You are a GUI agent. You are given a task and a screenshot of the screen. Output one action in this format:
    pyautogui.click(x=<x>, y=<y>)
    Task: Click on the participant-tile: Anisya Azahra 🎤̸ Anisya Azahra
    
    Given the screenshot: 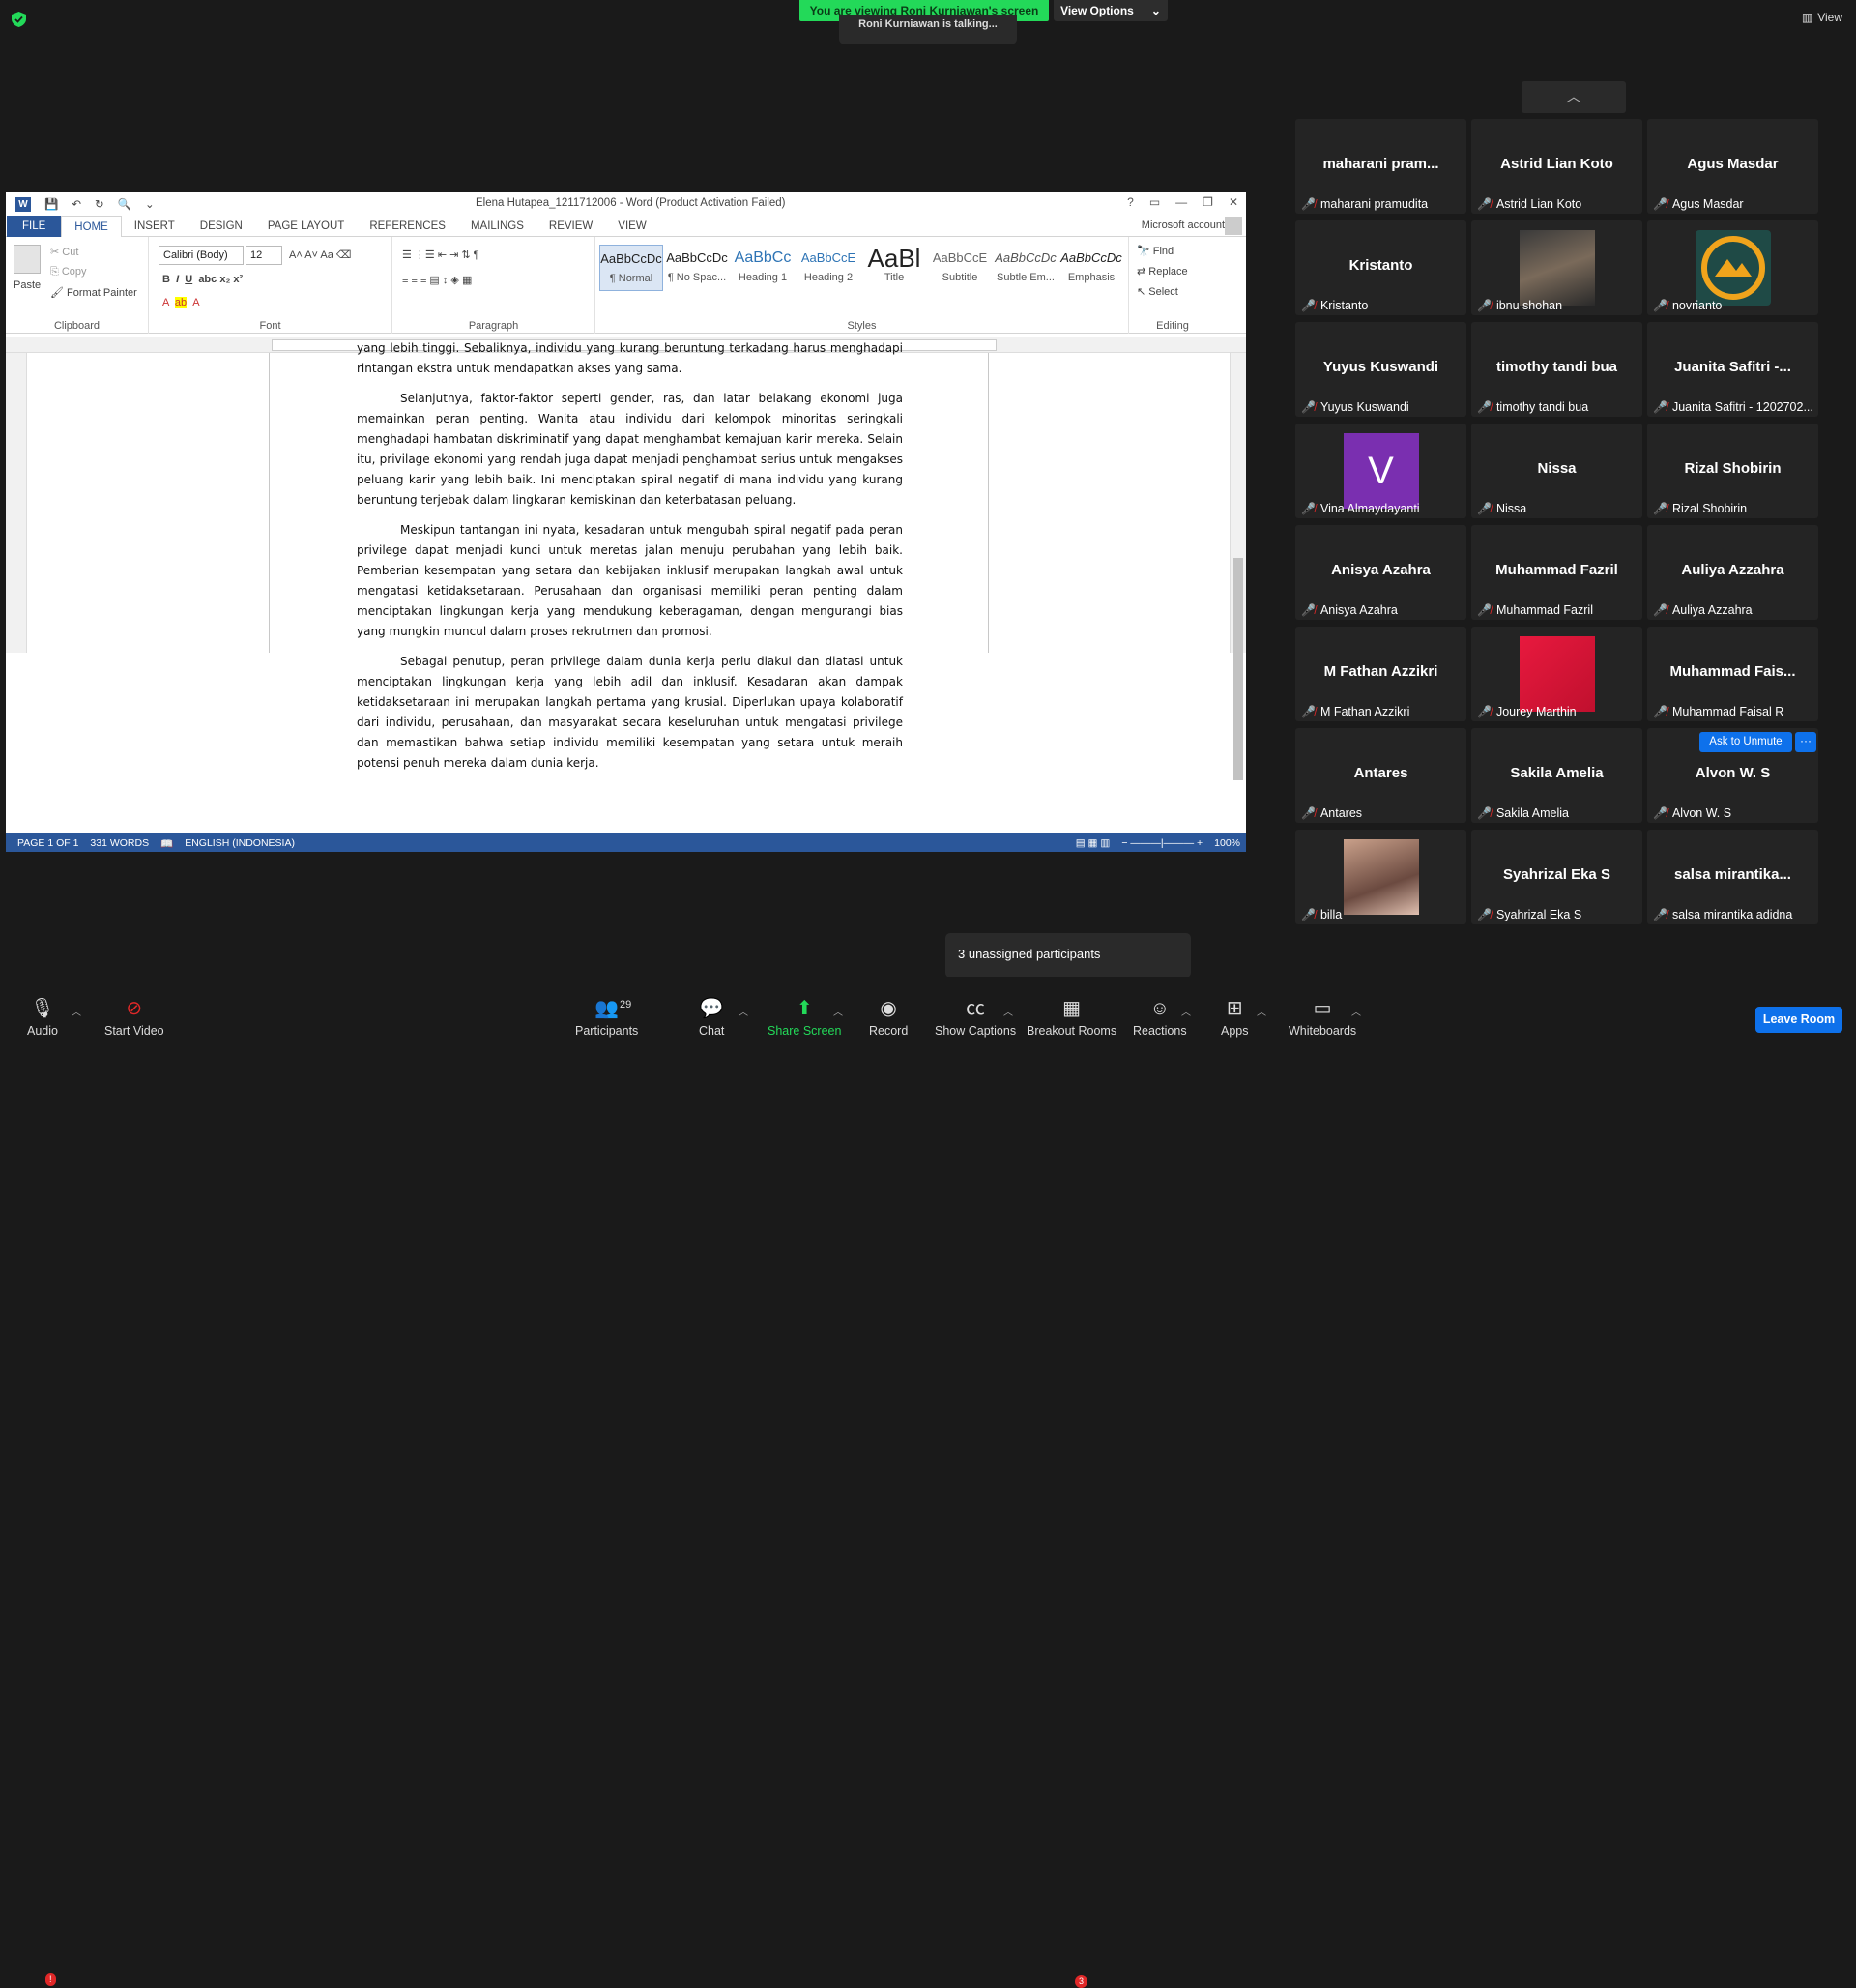 What is the action you would take?
    pyautogui.click(x=1380, y=572)
    